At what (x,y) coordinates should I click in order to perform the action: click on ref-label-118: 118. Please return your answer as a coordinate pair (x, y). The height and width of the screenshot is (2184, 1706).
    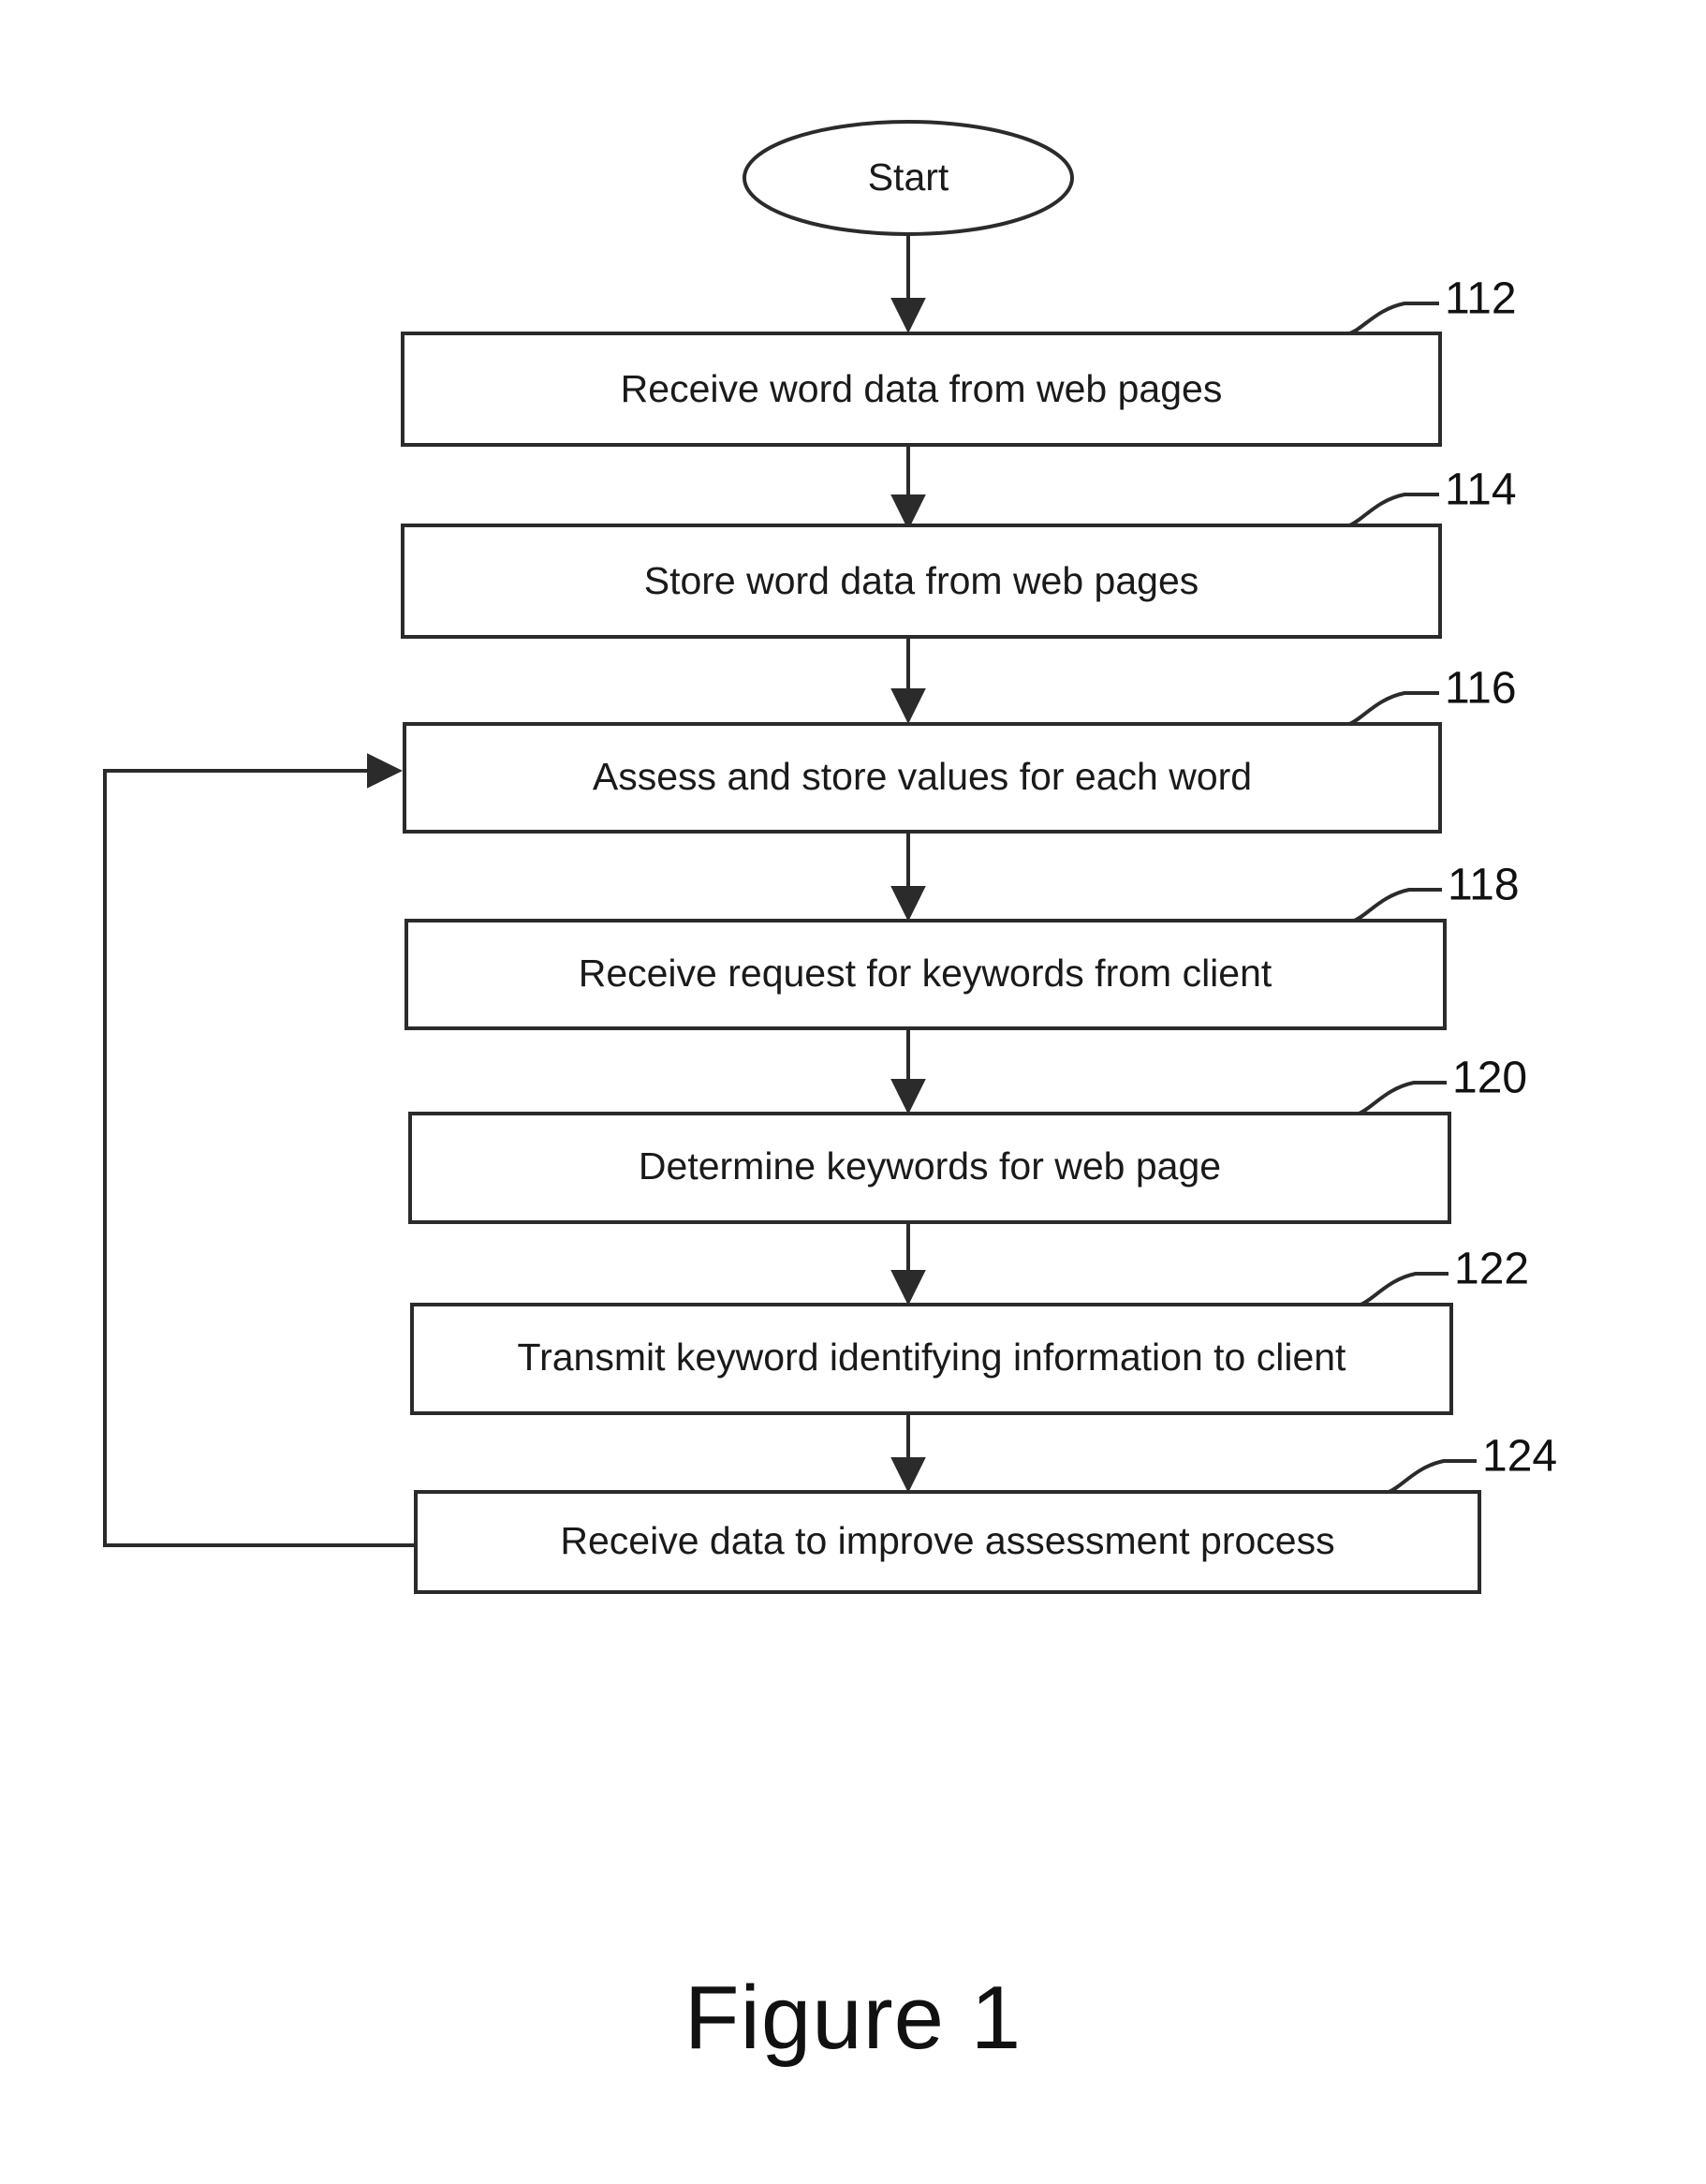
    Looking at the image, I should click on (1484, 885).